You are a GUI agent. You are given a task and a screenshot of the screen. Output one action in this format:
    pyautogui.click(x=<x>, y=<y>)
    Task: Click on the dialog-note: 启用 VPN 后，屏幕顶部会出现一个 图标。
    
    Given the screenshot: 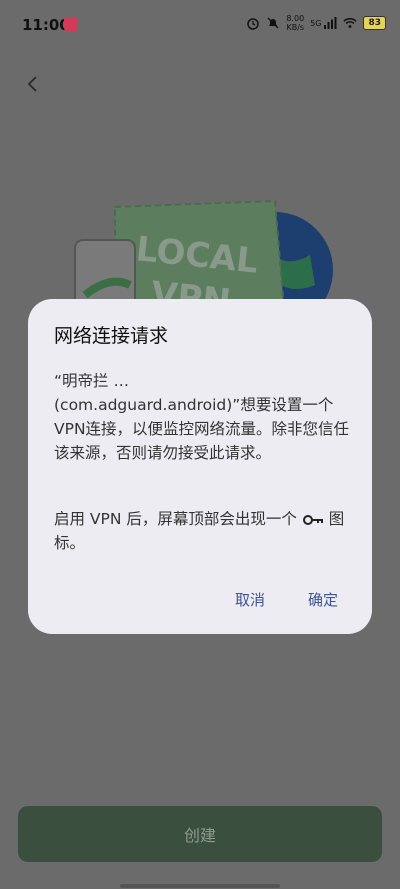 What is the action you would take?
    pyautogui.click(x=204, y=531)
    